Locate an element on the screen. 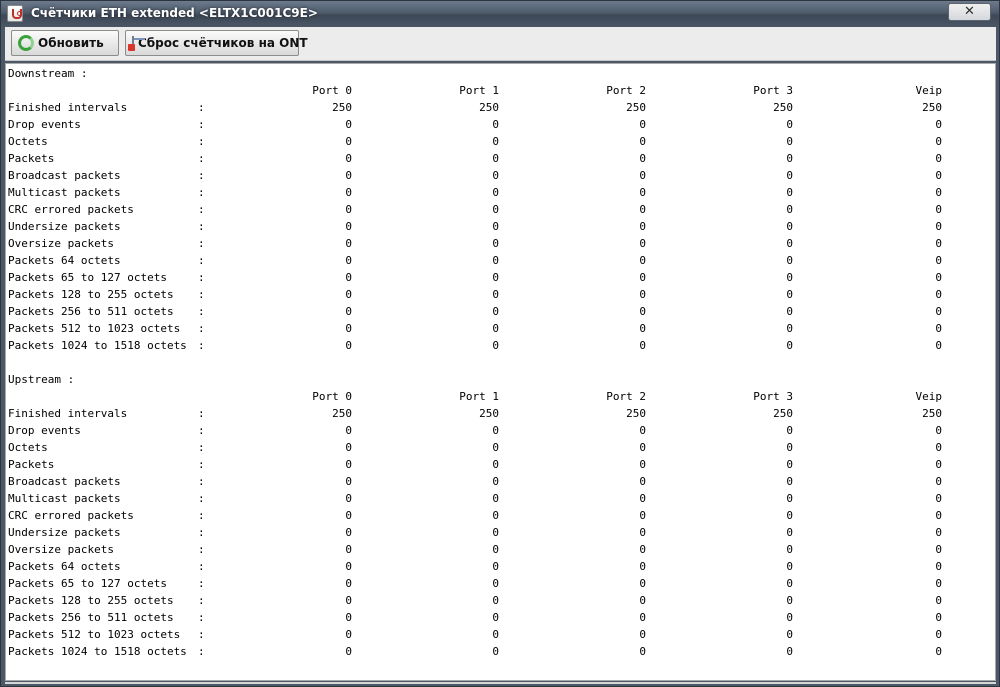  column-header: Port 1 is located at coordinates (479, 396).